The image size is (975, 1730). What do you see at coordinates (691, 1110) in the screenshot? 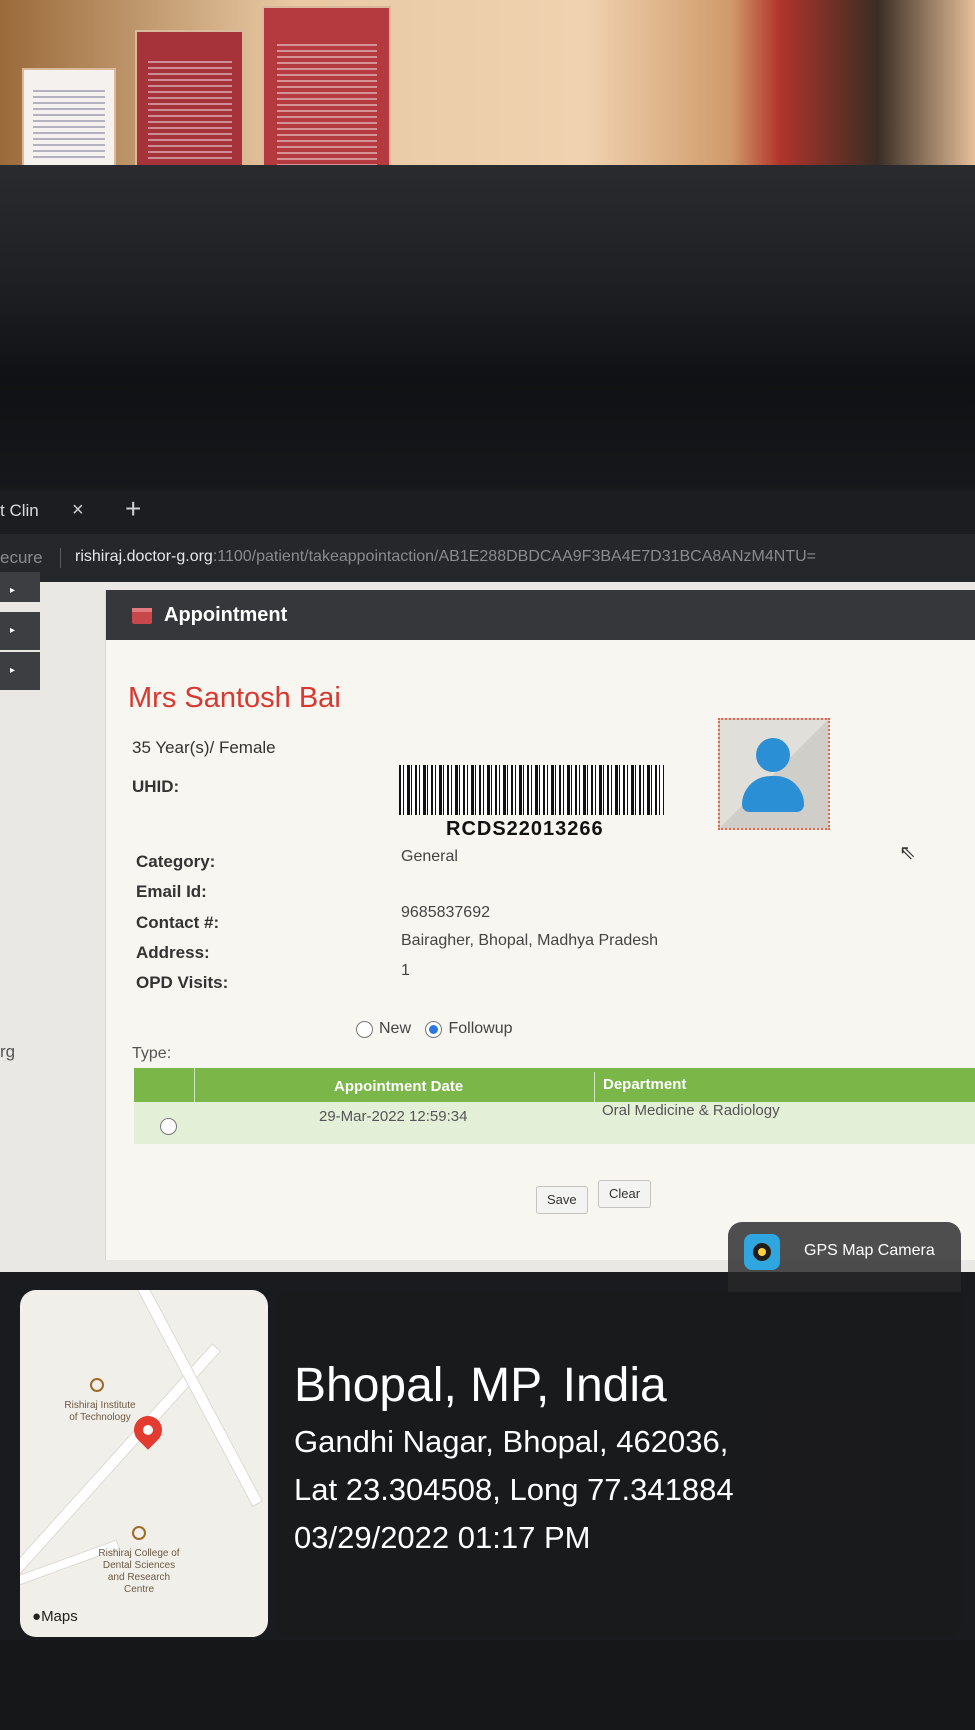
I see `appointment-department: Oral Medicine & Radiology` at bounding box center [691, 1110].